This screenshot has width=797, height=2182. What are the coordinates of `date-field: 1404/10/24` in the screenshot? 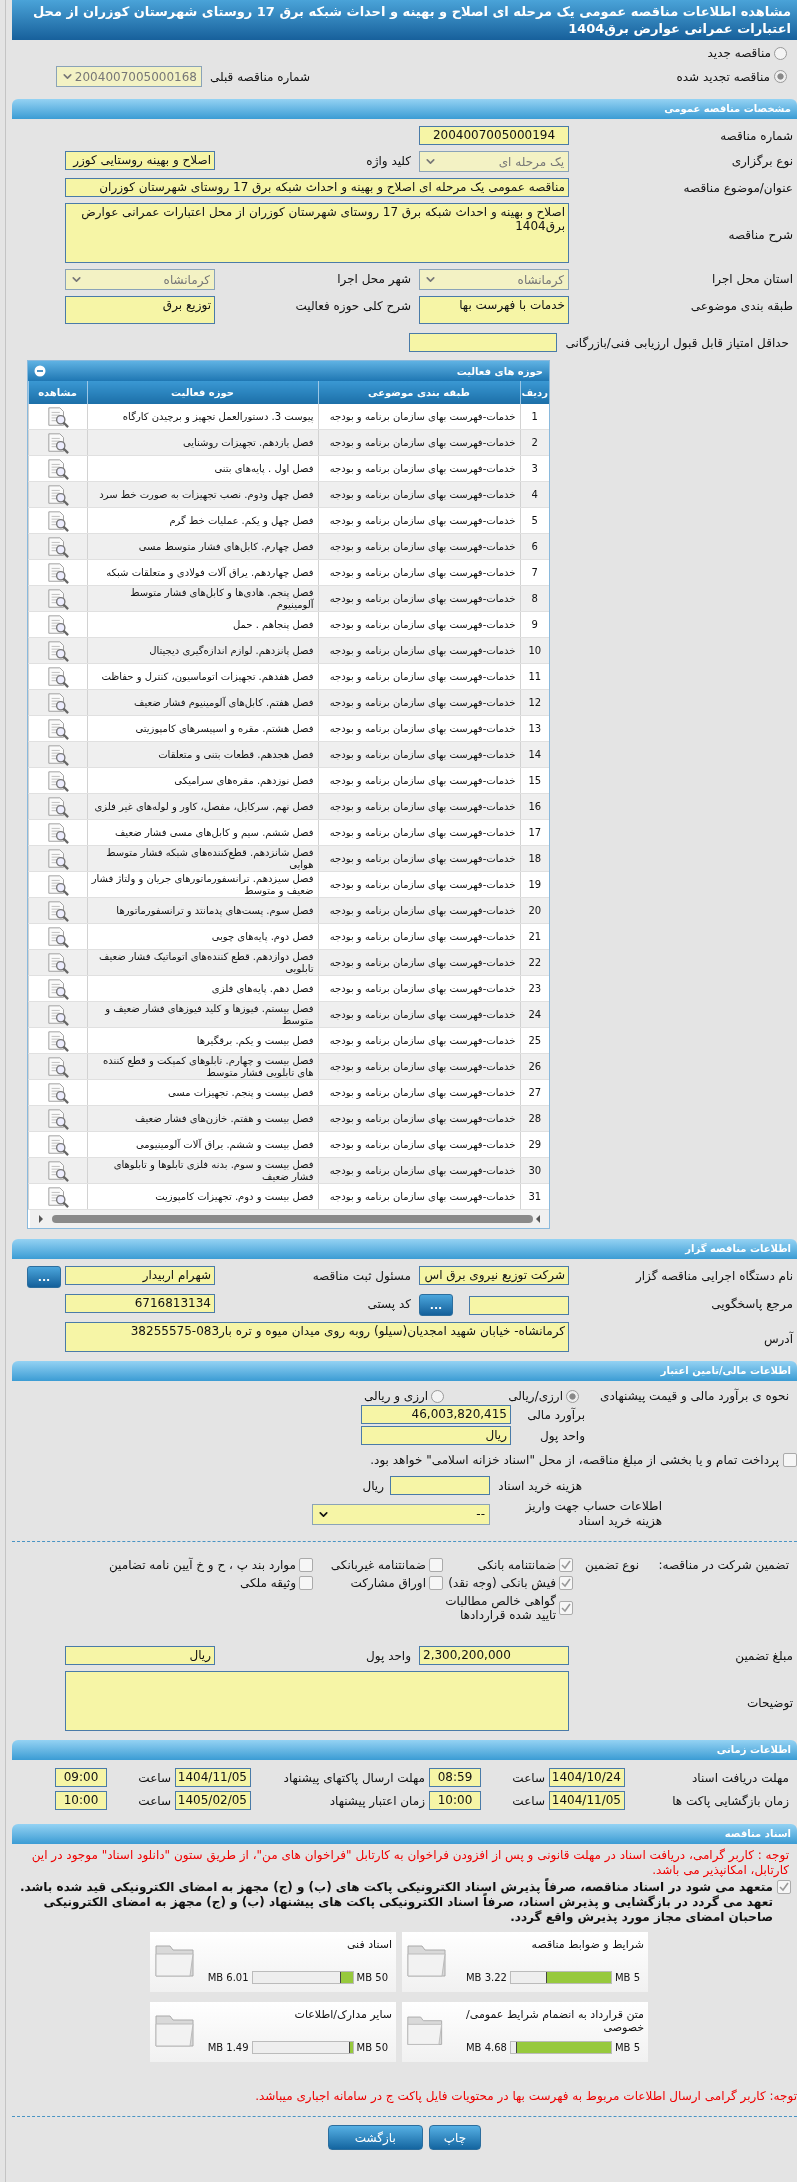 It's located at (587, 1777).